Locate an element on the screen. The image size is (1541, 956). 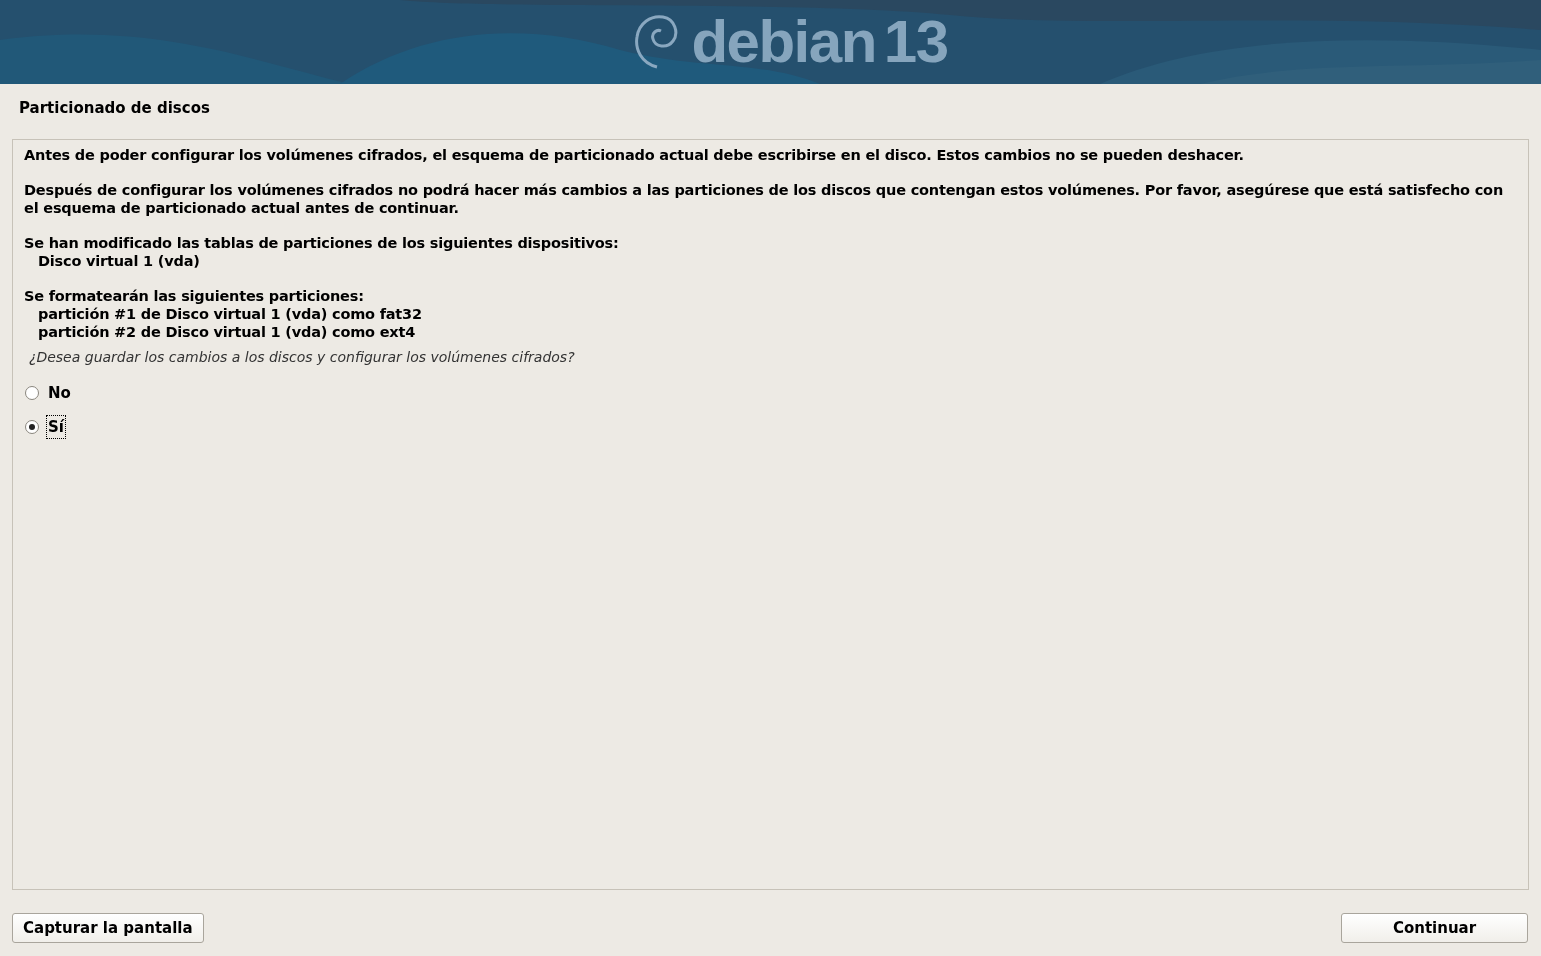
list-item-text: Disco virtual 1 (vda) is located at coordinates (119, 261).